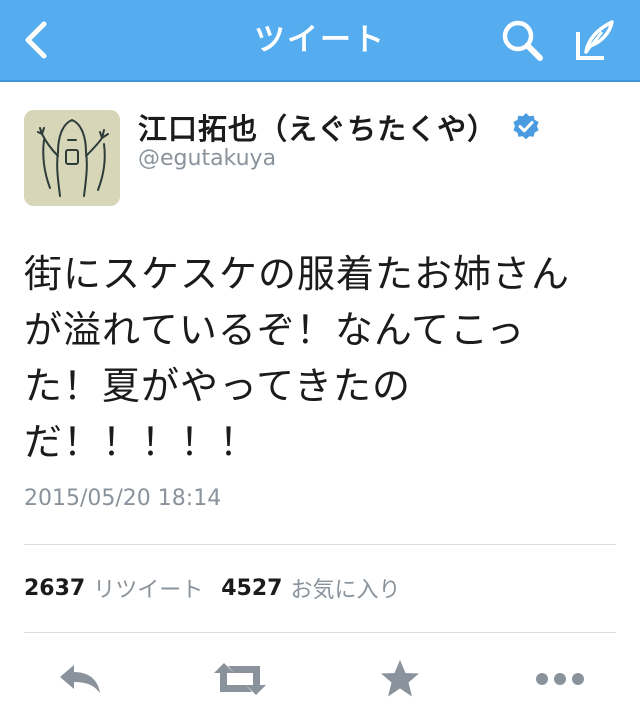 The height and width of the screenshot is (704, 640). I want to click on tweet-stats: 2637 リツイート 4527 お気に入り, so click(221, 588).